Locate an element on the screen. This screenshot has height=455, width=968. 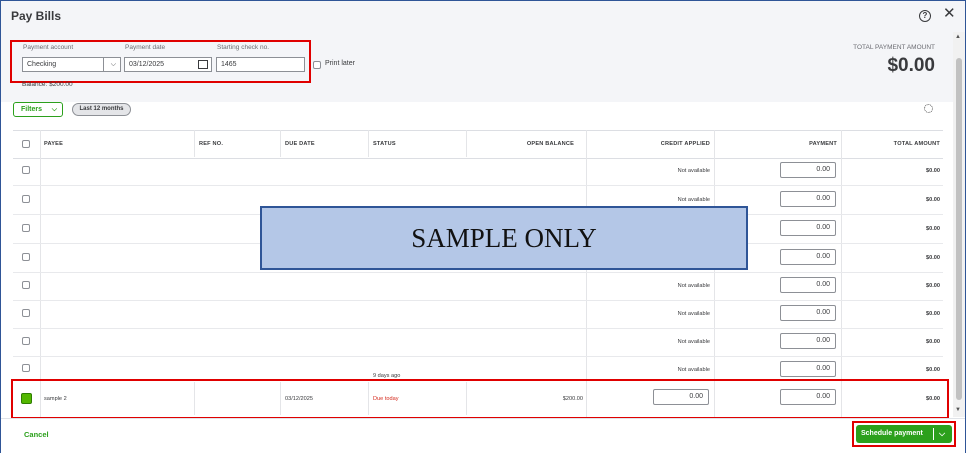
title-bar: Pay Bills is located at coordinates (483, 17).